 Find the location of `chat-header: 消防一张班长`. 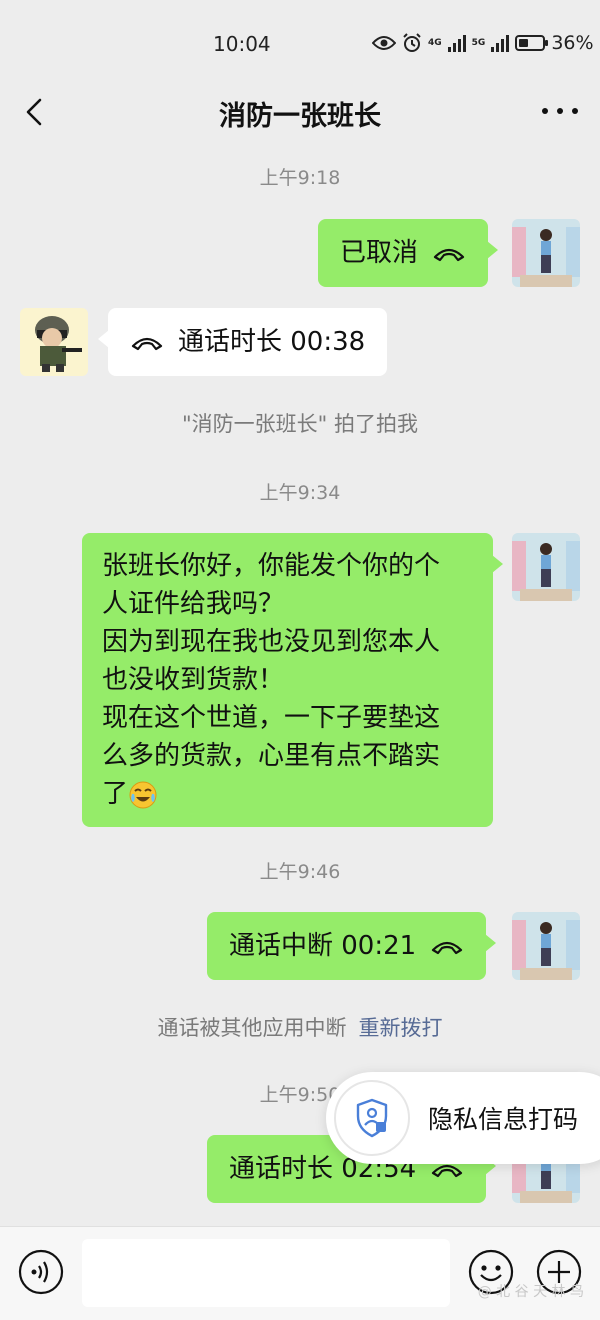

chat-header: 消防一张班长 is located at coordinates (300, 113).